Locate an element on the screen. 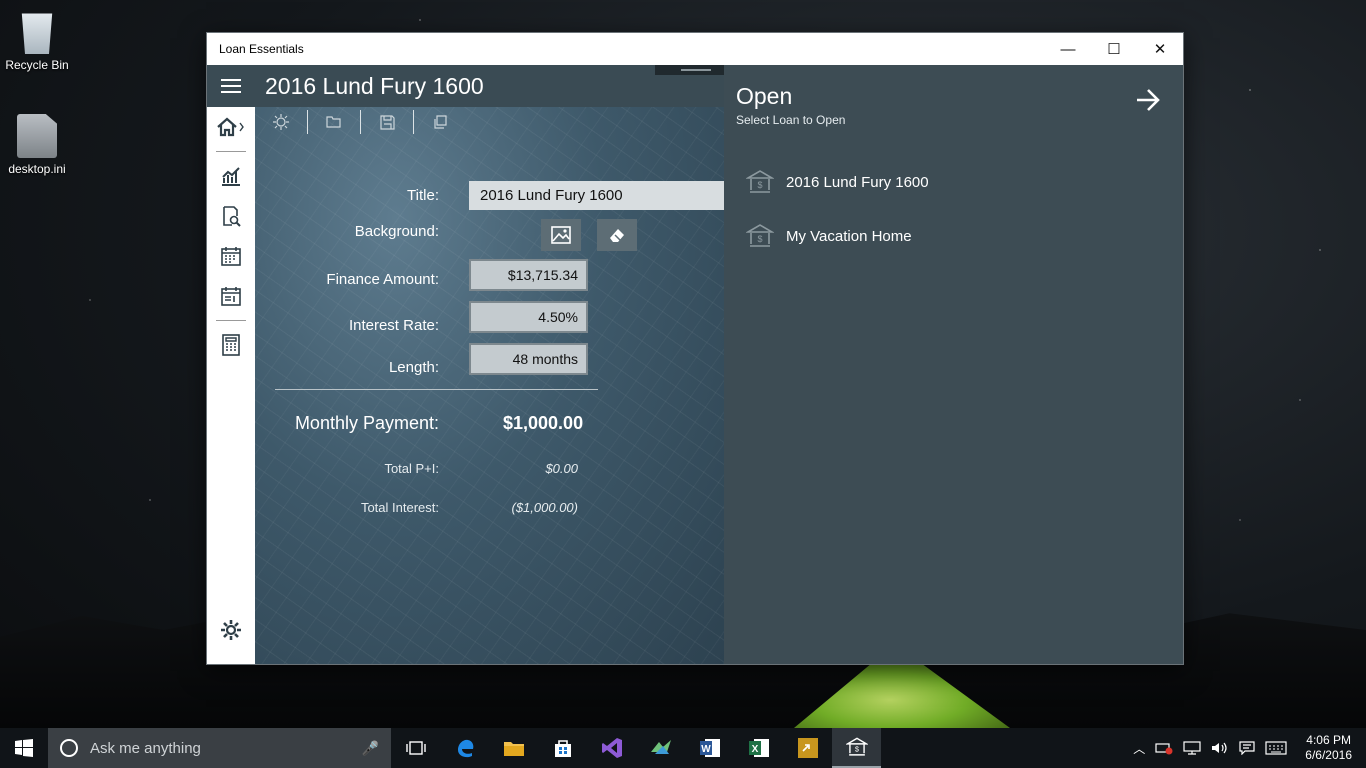 This screenshot has height=768, width=1366. word-taskbar-button: W is located at coordinates (709, 748).